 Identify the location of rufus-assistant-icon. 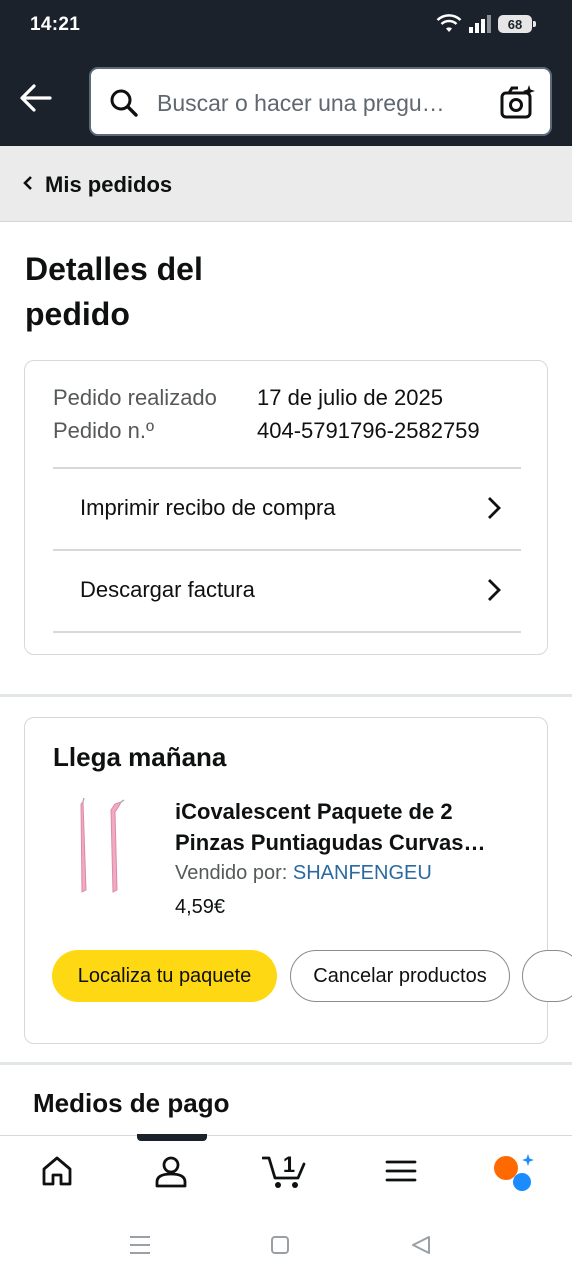
(514, 1173).